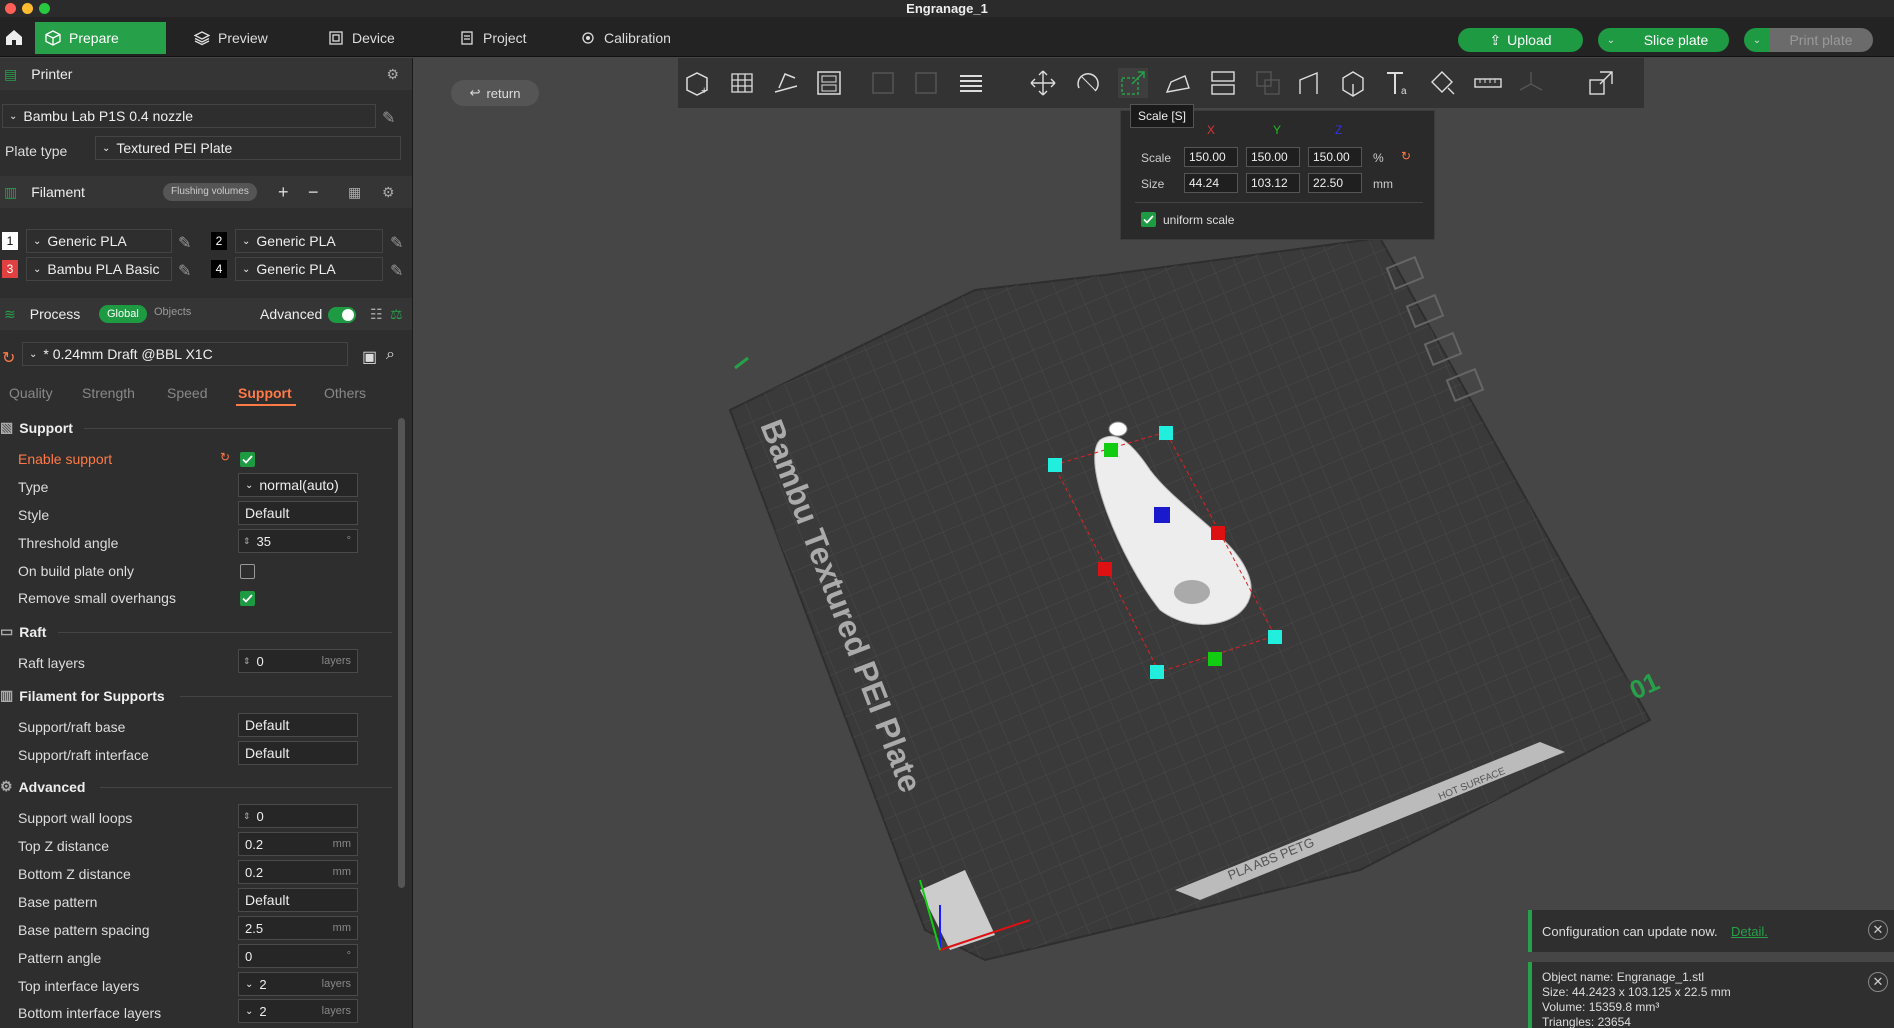  I want to click on support-wall-loops-input: ⇕ 0, so click(298, 816).